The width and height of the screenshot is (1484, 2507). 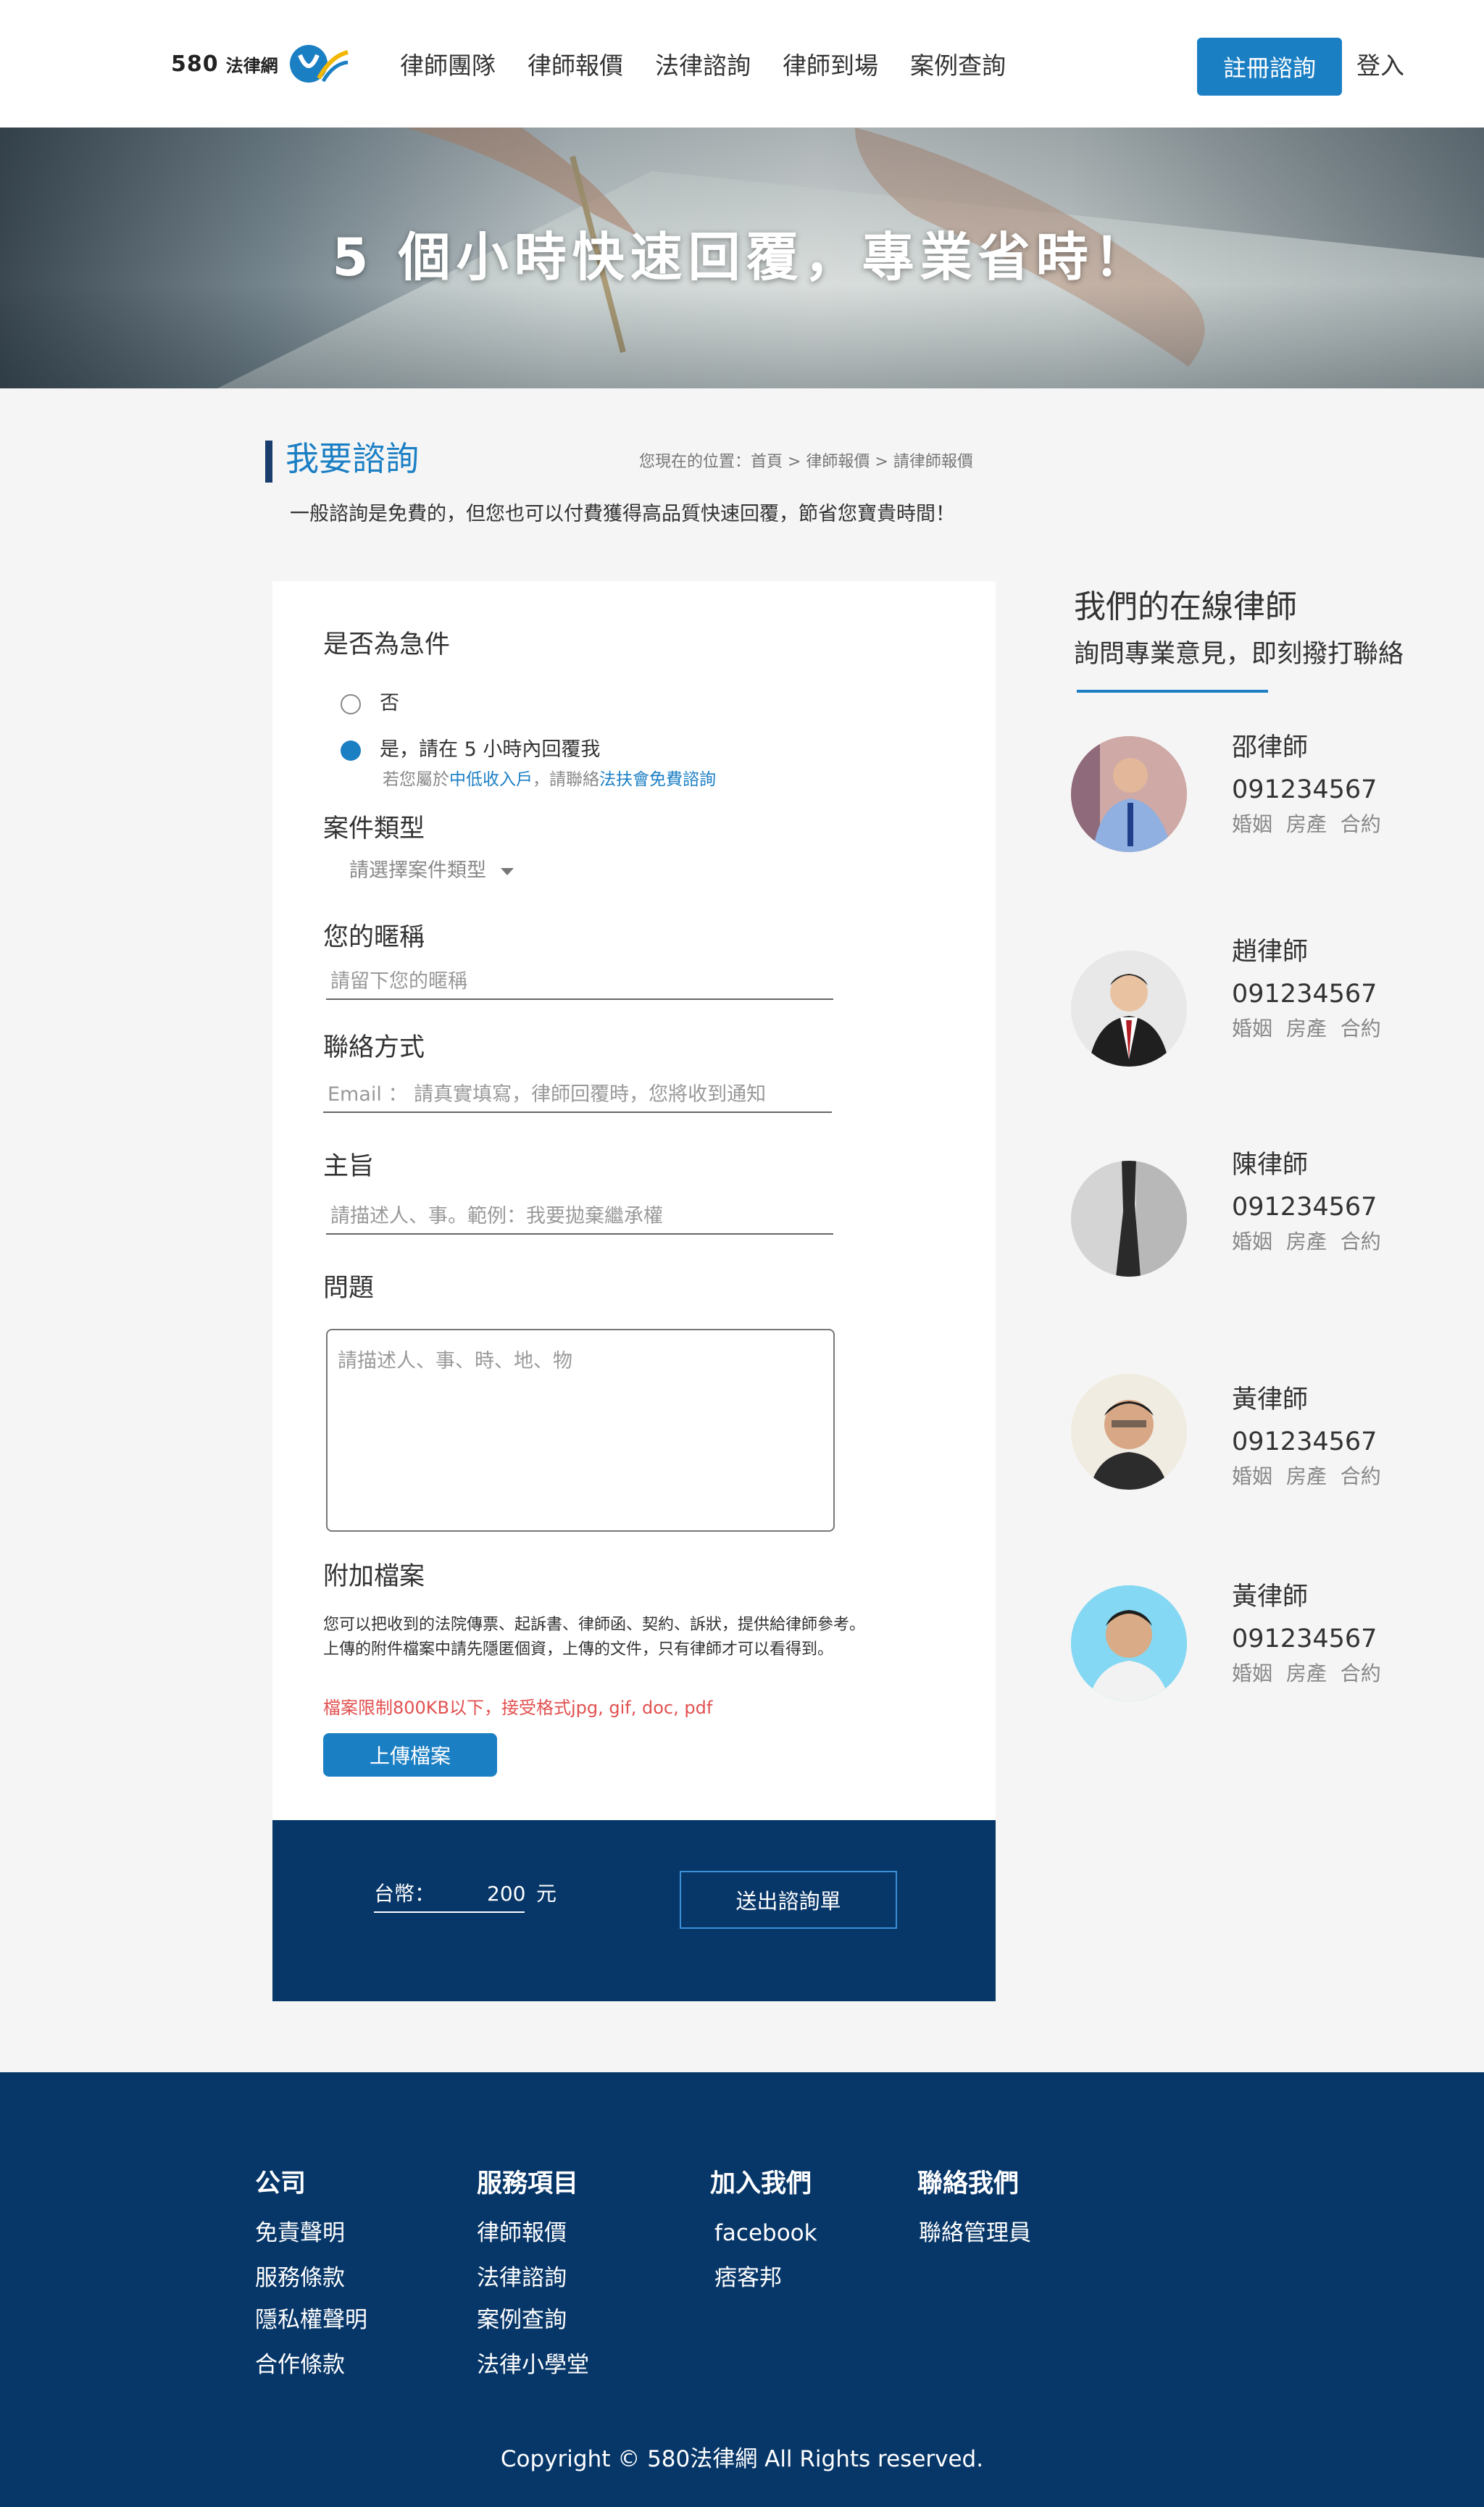 What do you see at coordinates (300, 2365) in the screenshot?
I see `footer-link-partnership: 合作條款` at bounding box center [300, 2365].